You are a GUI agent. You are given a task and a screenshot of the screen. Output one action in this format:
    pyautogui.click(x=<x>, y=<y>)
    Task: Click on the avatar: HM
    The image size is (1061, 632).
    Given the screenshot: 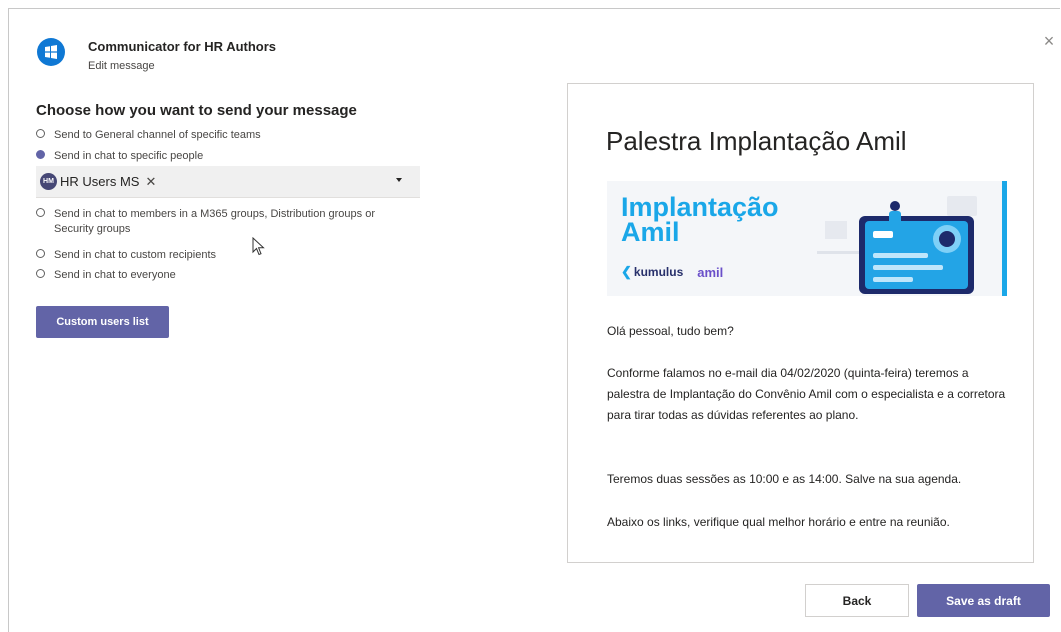 What is the action you would take?
    pyautogui.click(x=48, y=181)
    